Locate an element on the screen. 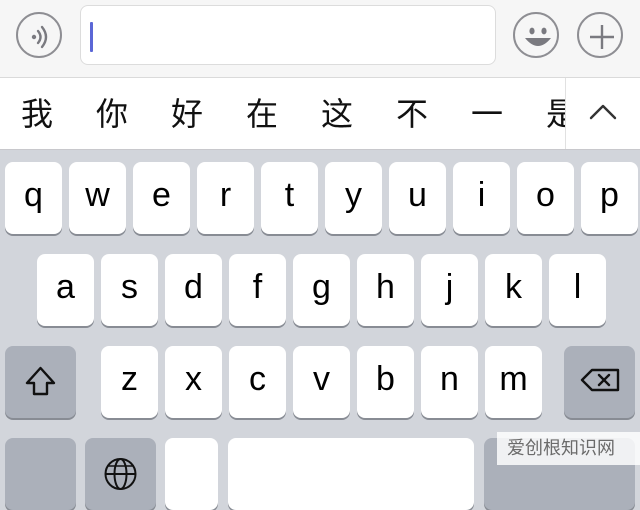  voice-dictation-key is located at coordinates (191, 474).